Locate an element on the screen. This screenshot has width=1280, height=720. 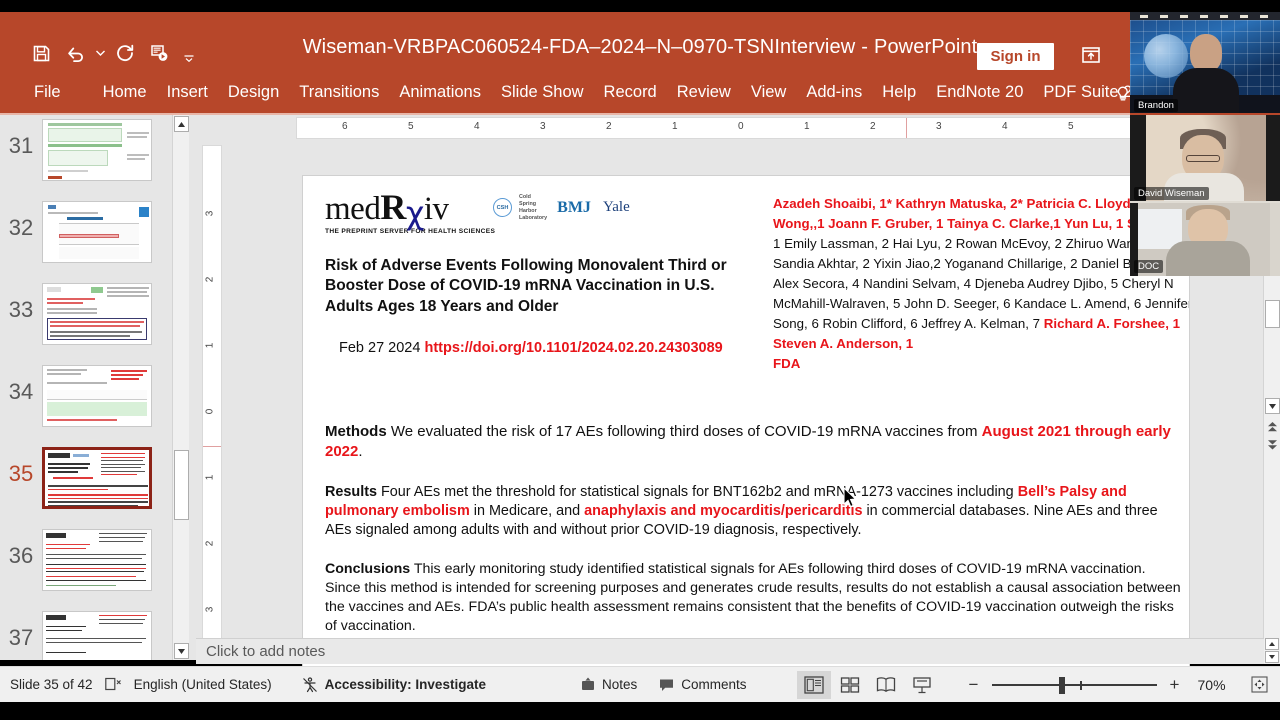
notes-scrollbar is located at coordinates (1272, 651).